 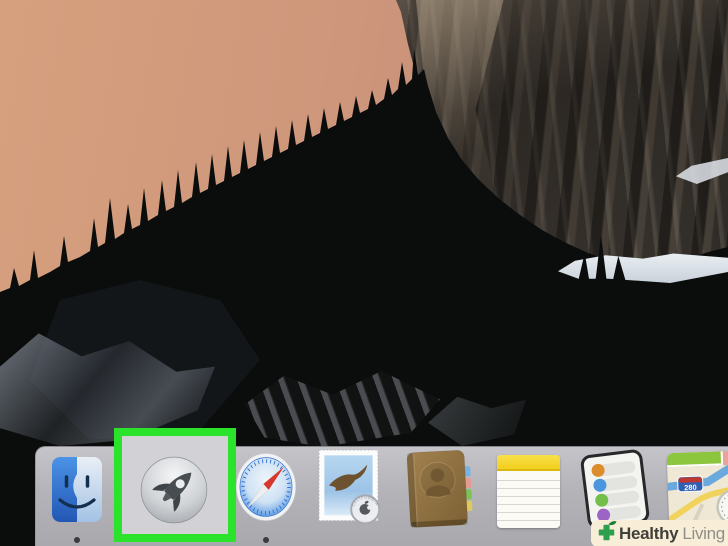 What do you see at coordinates (690, 487) in the screenshot?
I see `svg-text: 280` at bounding box center [690, 487].